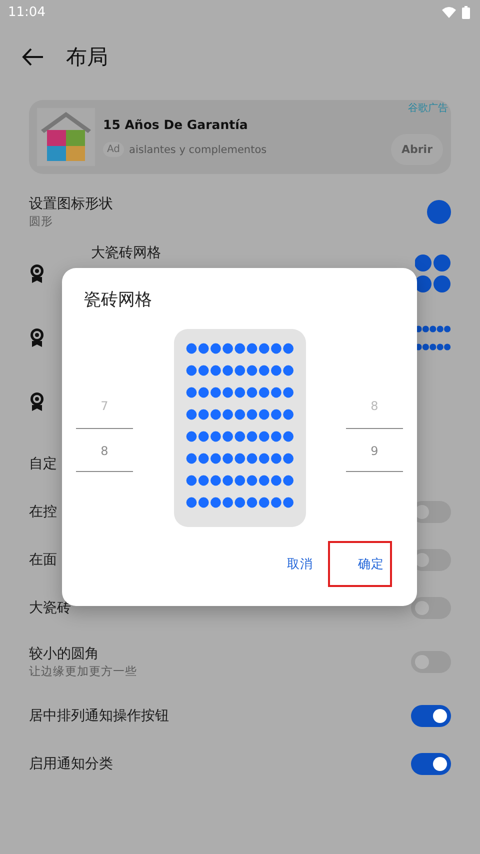 Image resolution: width=480 pixels, height=854 pixels. What do you see at coordinates (43, 512) in the screenshot?
I see `setting-title: 在控` at bounding box center [43, 512].